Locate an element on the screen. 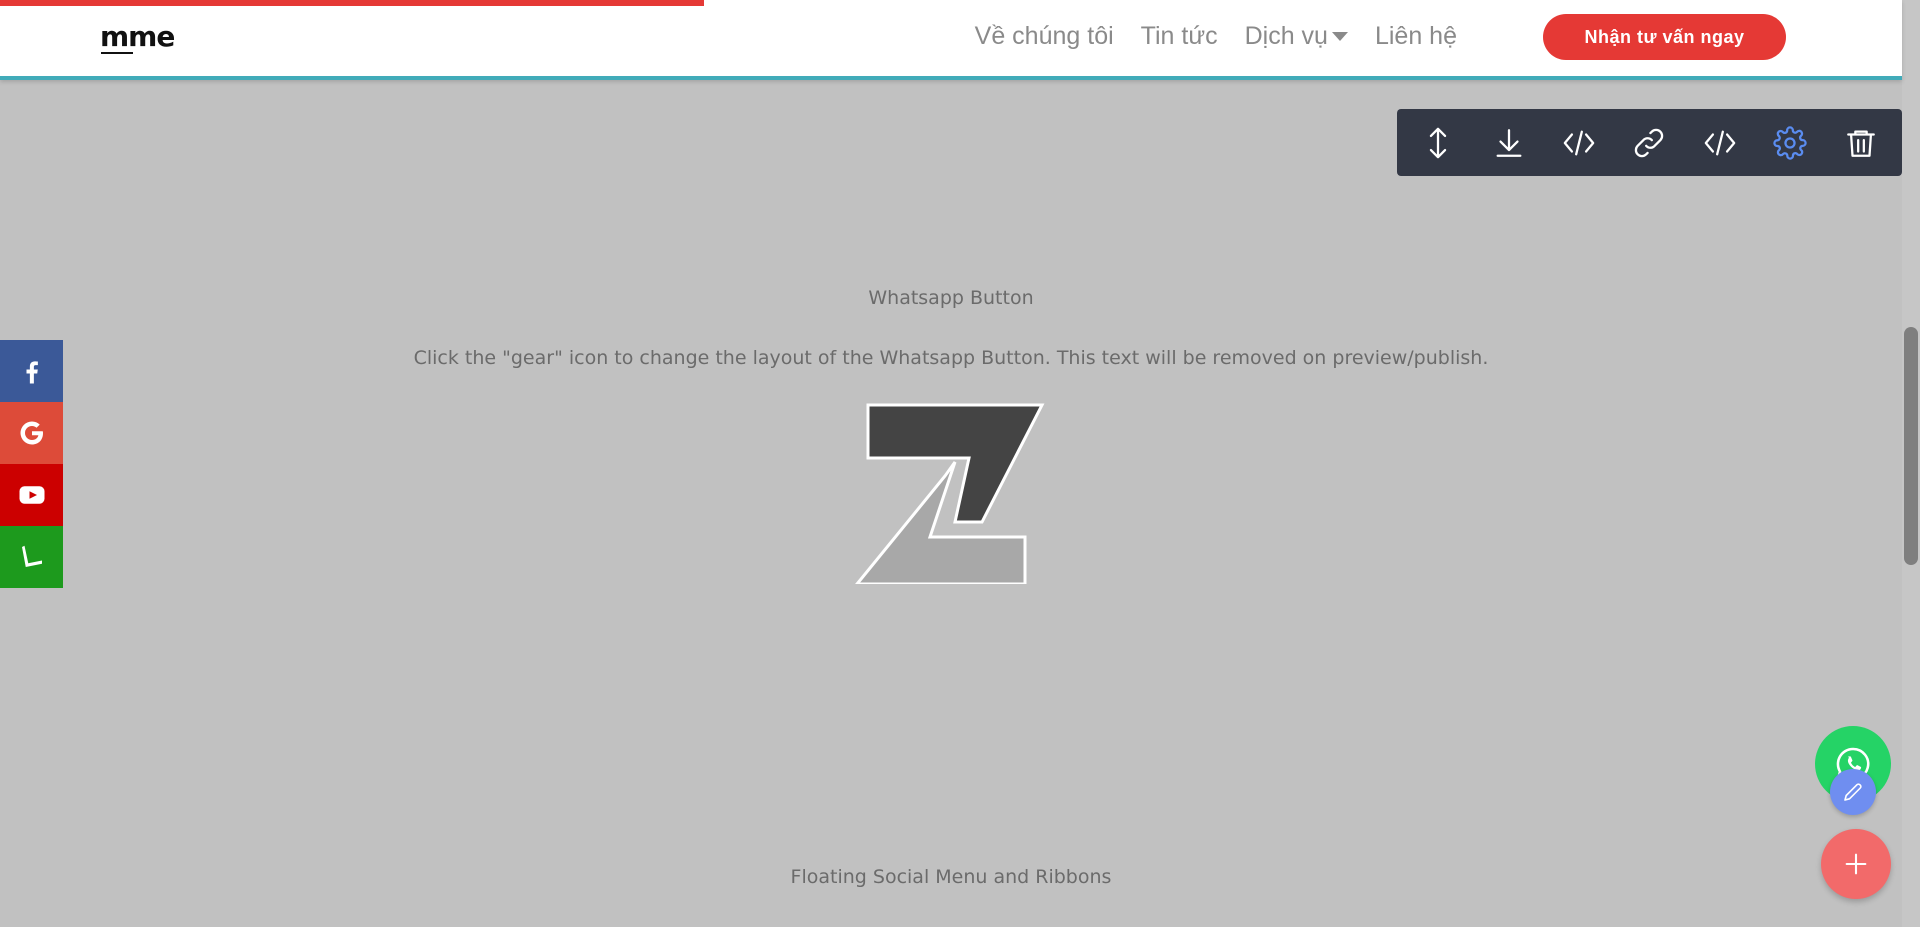  facebook-icon is located at coordinates (32, 372).